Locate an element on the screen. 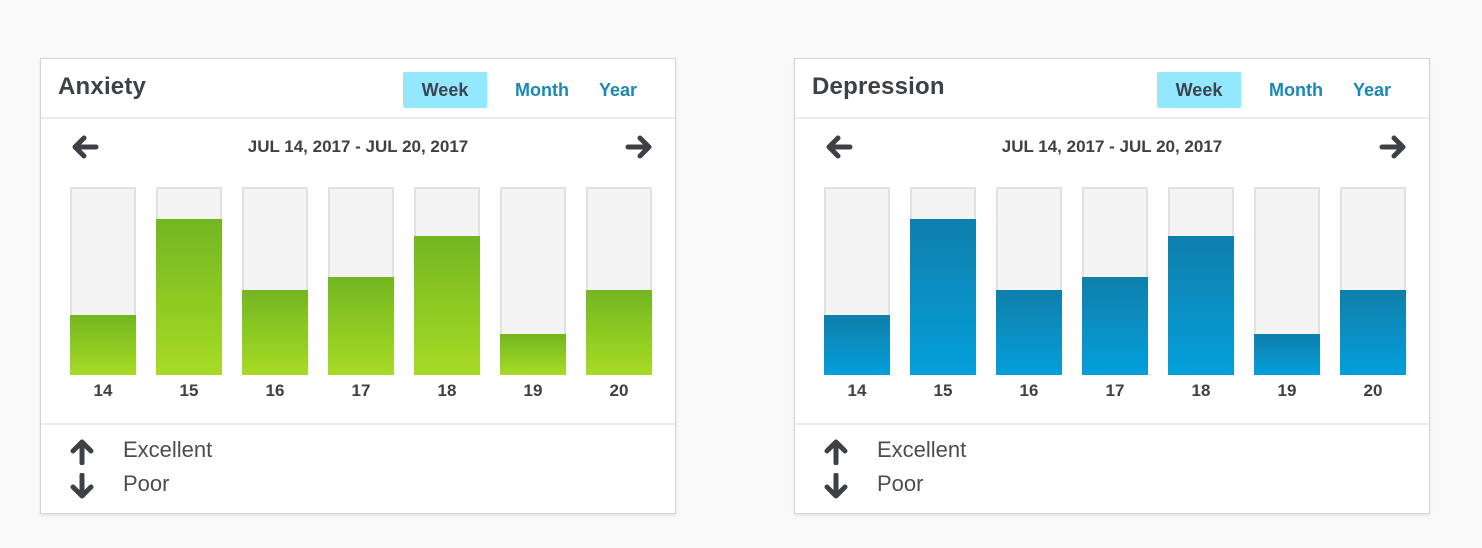 This screenshot has height=548, width=1482. card-header: Depression Week Month Year is located at coordinates (1112, 89).